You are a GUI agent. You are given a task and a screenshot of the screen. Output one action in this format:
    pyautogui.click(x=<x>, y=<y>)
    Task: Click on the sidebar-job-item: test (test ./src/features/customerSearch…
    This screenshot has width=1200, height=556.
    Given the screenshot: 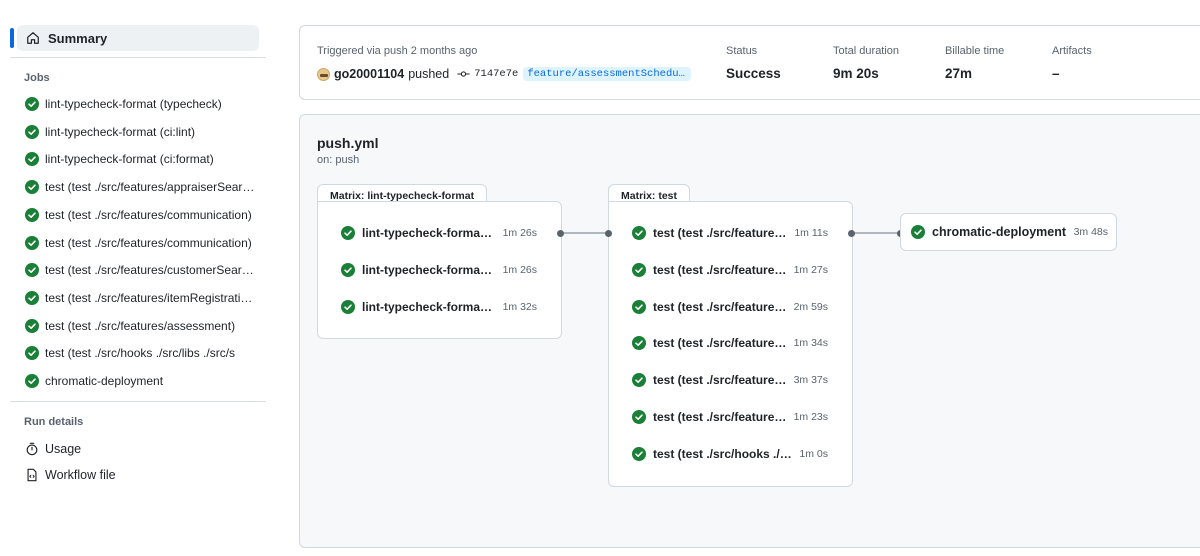 What is the action you would take?
    pyautogui.click(x=140, y=270)
    